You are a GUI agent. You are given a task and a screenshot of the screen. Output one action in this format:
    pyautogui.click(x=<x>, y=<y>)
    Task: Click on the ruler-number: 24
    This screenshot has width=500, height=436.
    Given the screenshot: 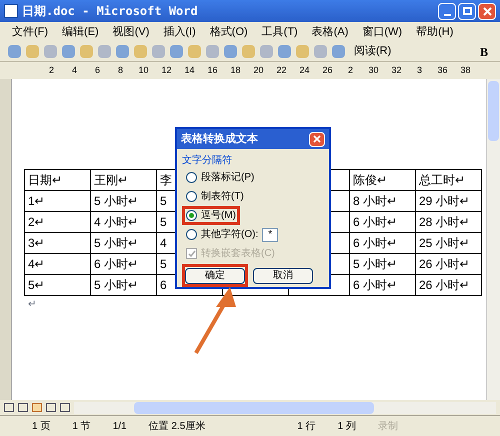 What is the action you would take?
    pyautogui.click(x=304, y=70)
    